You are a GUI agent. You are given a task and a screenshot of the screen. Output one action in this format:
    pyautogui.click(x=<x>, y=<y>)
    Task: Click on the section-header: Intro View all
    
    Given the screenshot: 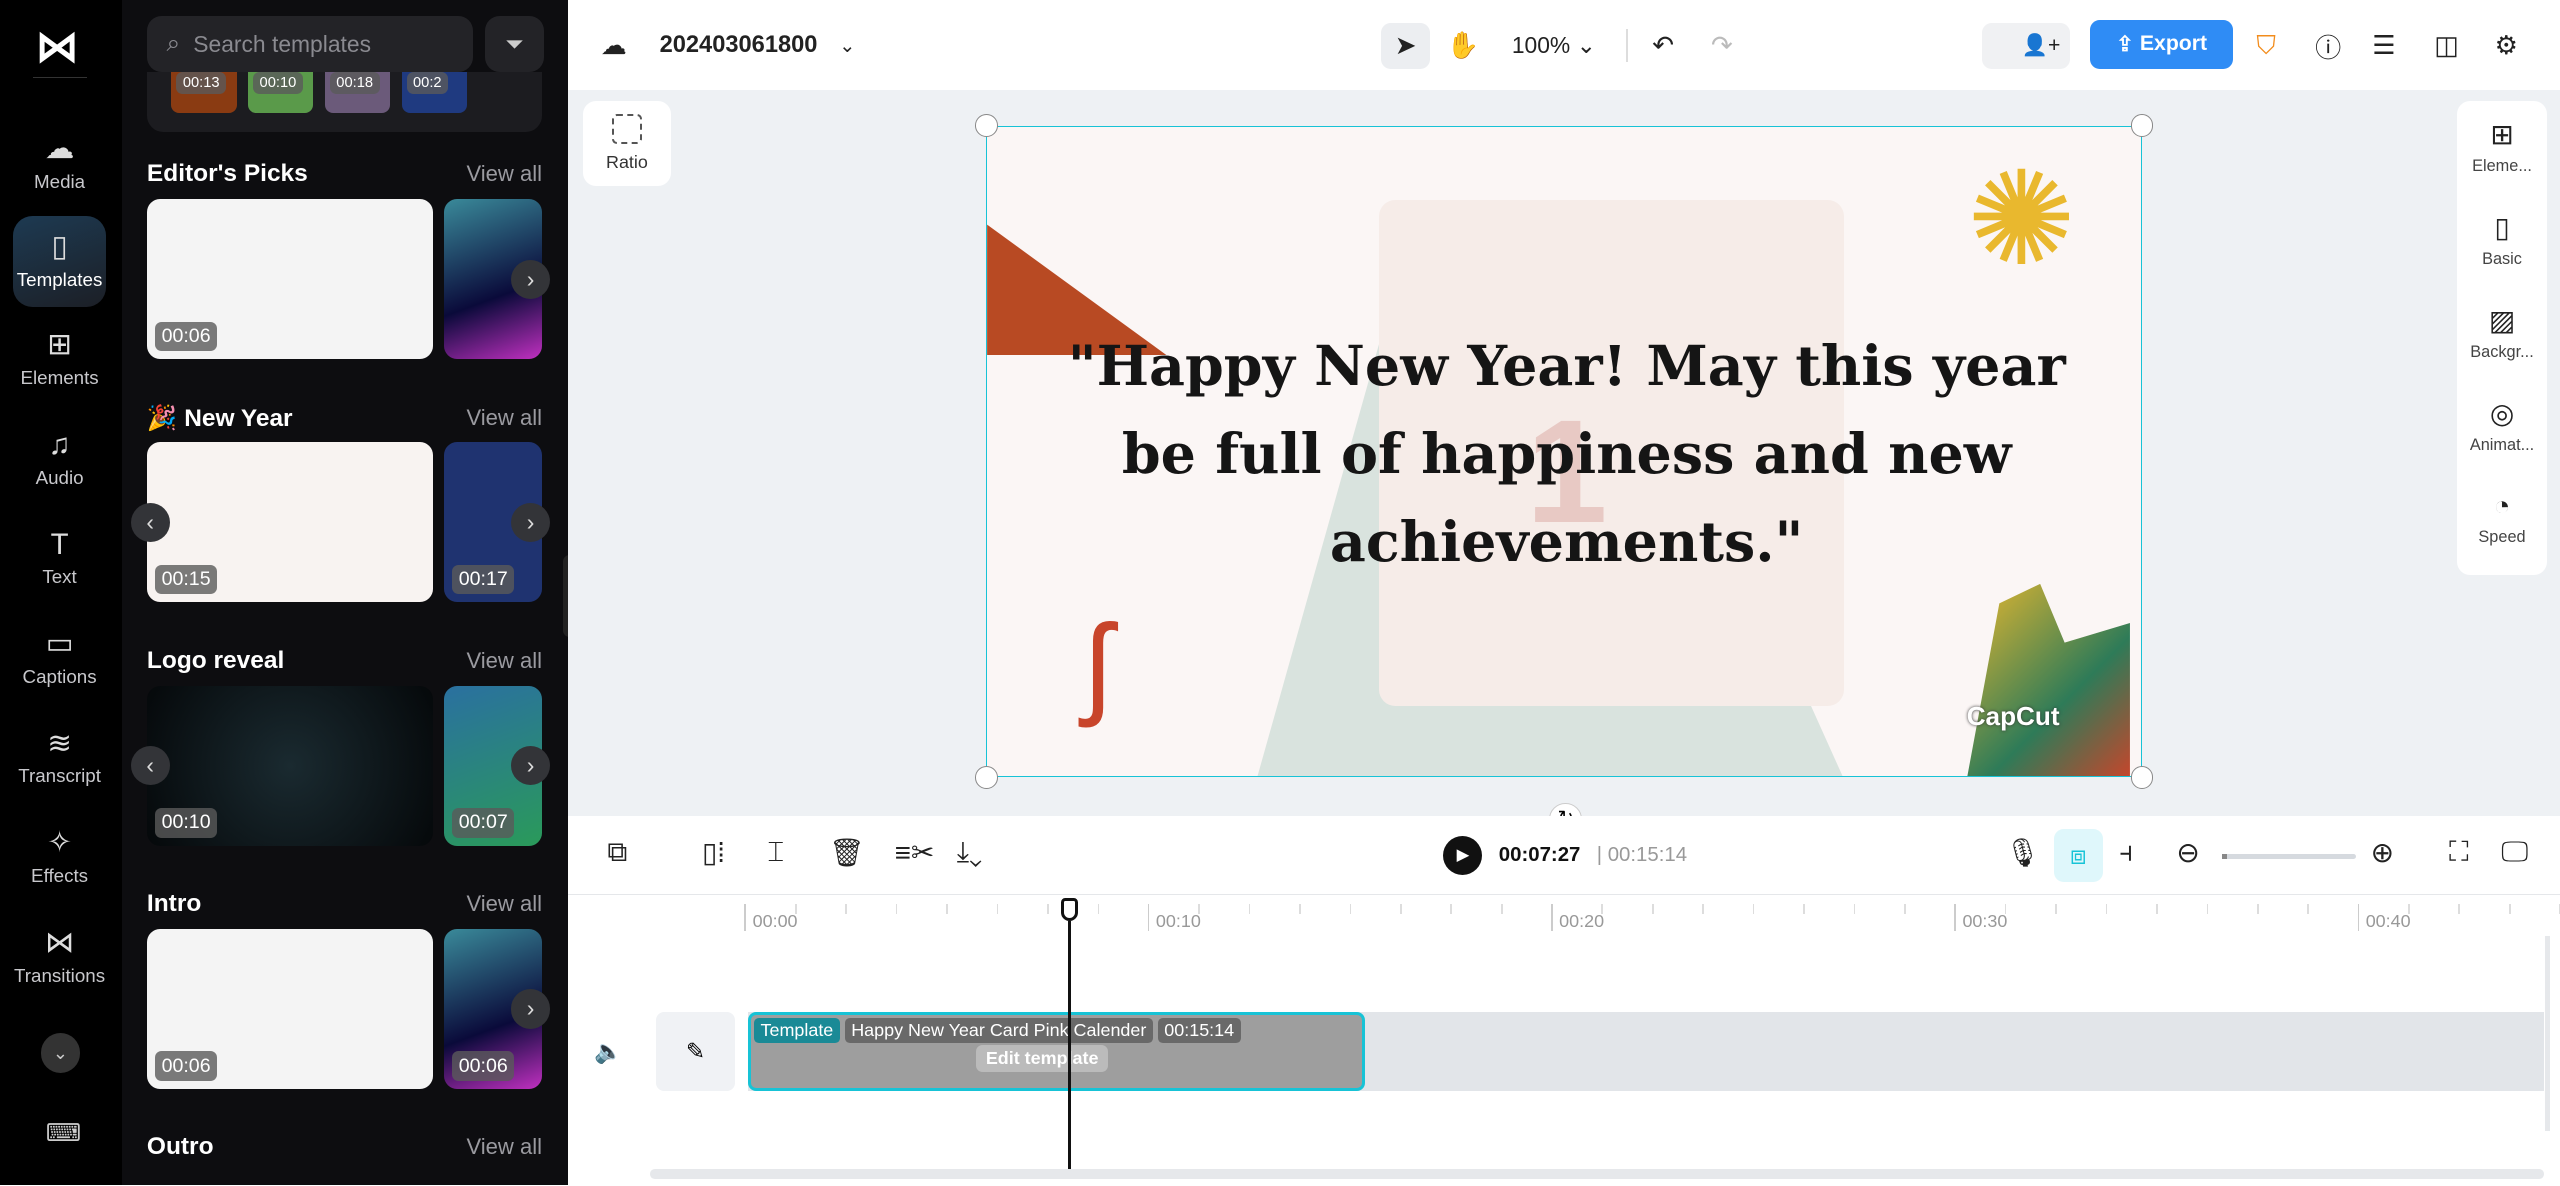 What is the action you would take?
    pyautogui.click(x=344, y=903)
    